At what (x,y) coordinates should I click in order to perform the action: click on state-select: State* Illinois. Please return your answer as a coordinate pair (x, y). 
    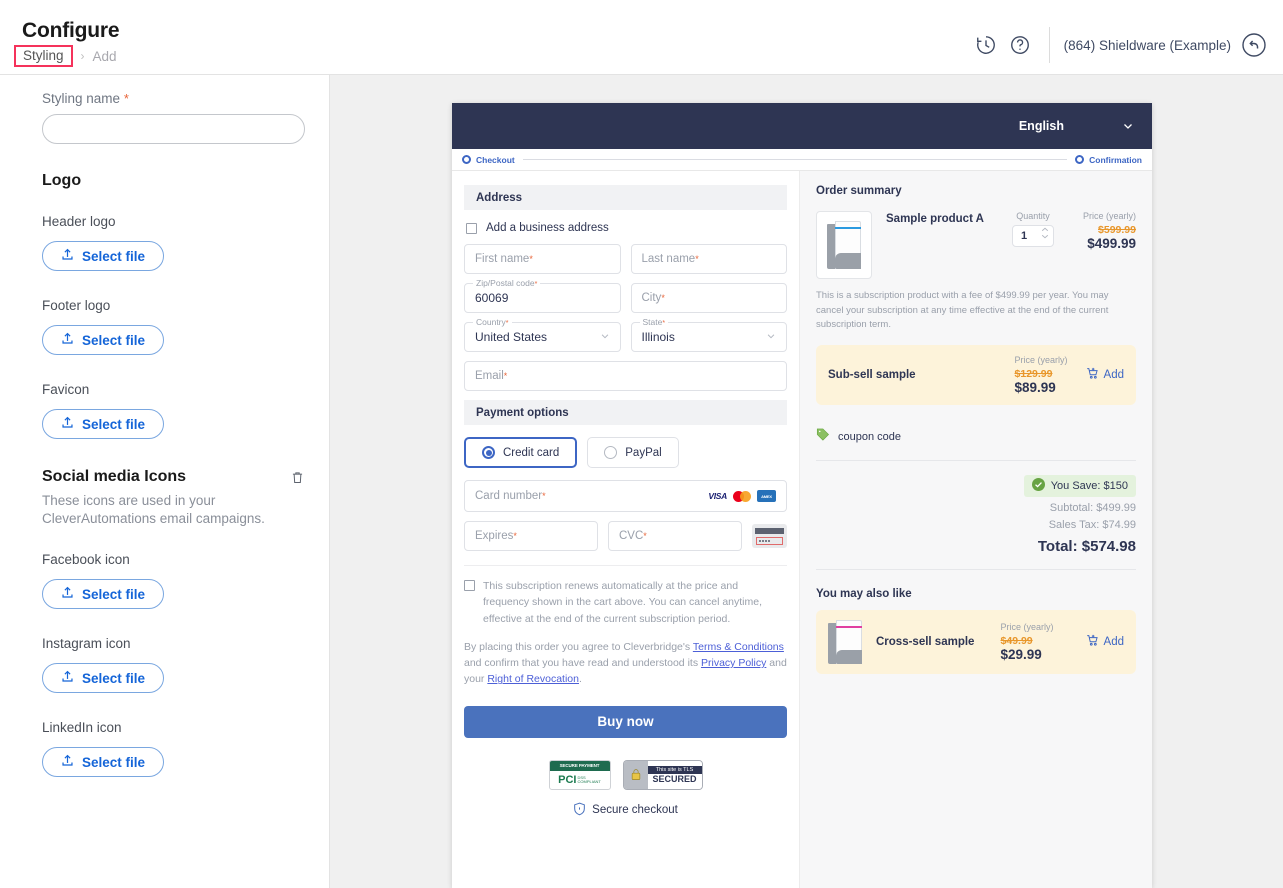
    Looking at the image, I should click on (708, 334).